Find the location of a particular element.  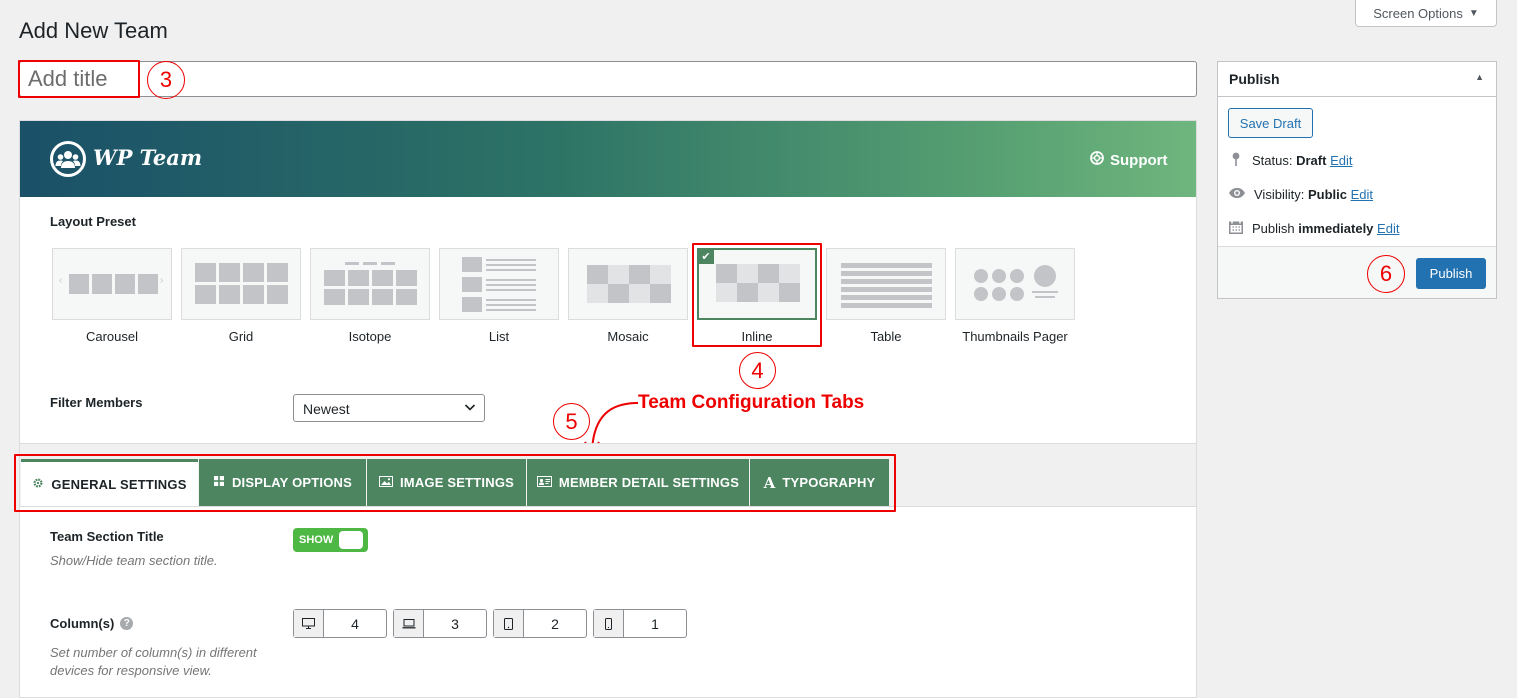

preset-grid is located at coordinates (241, 284).